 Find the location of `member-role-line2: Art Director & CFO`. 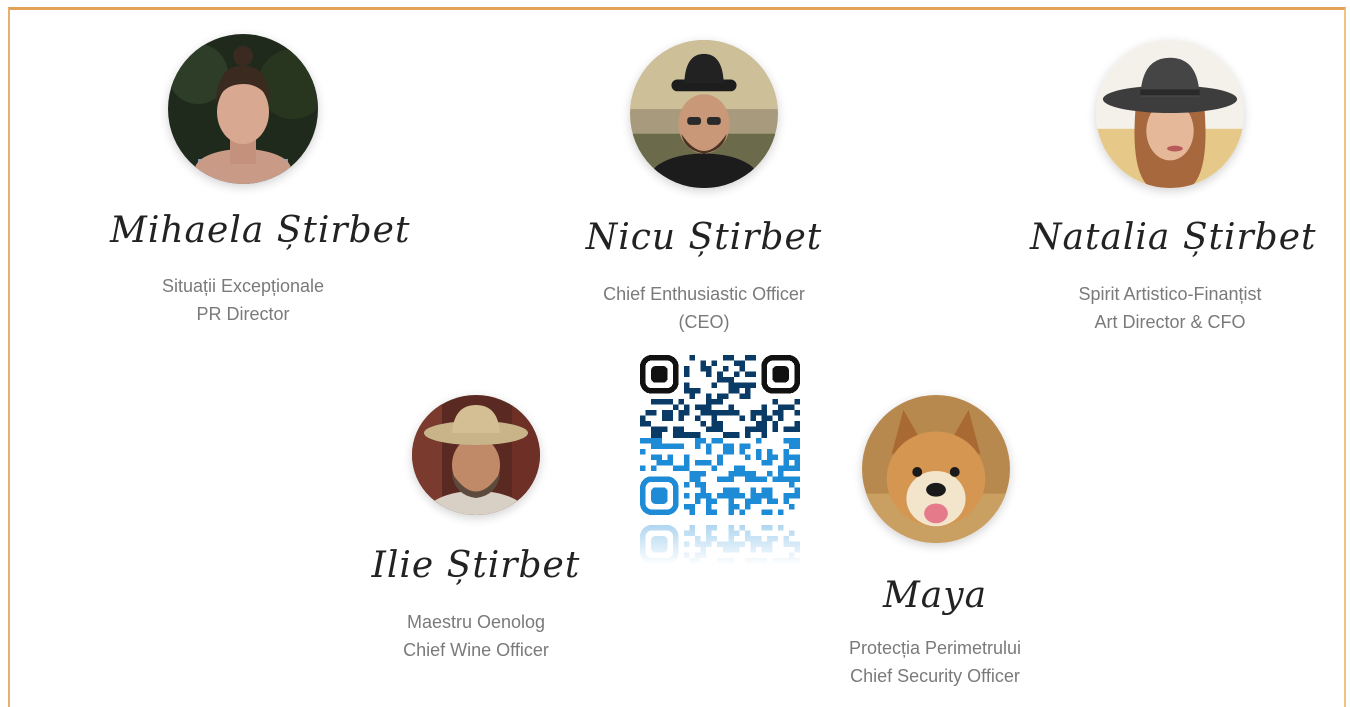

member-role-line2: Art Director & CFO is located at coordinates (1170, 322).